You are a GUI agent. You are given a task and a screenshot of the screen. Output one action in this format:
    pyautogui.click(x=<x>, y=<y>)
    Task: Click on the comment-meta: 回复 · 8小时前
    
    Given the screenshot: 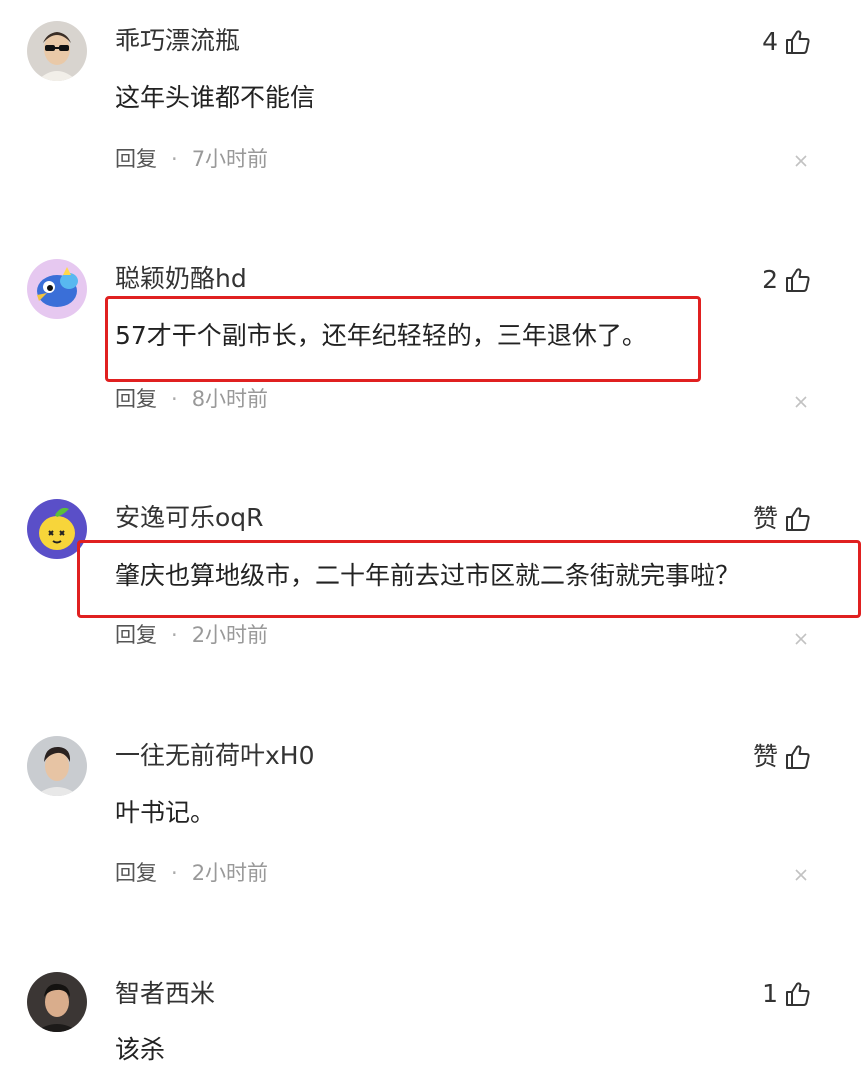 What is the action you would take?
    pyautogui.click(x=191, y=399)
    